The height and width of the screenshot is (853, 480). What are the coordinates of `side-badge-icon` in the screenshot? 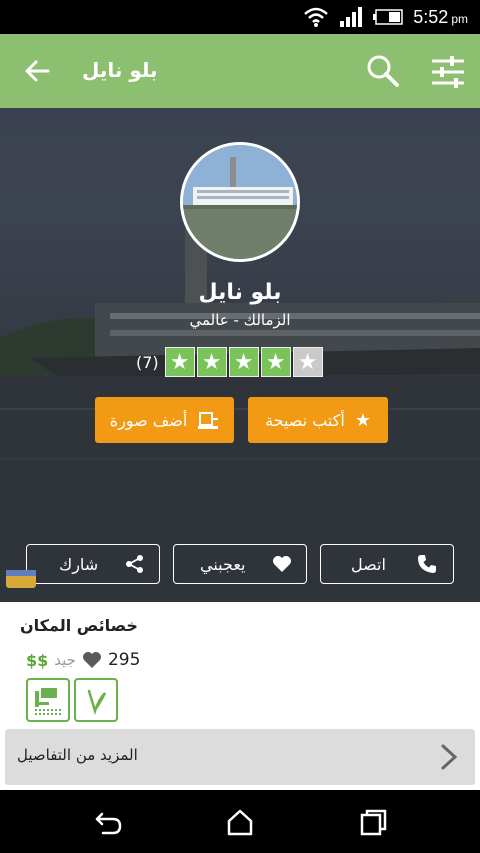 It's located at (21, 579).